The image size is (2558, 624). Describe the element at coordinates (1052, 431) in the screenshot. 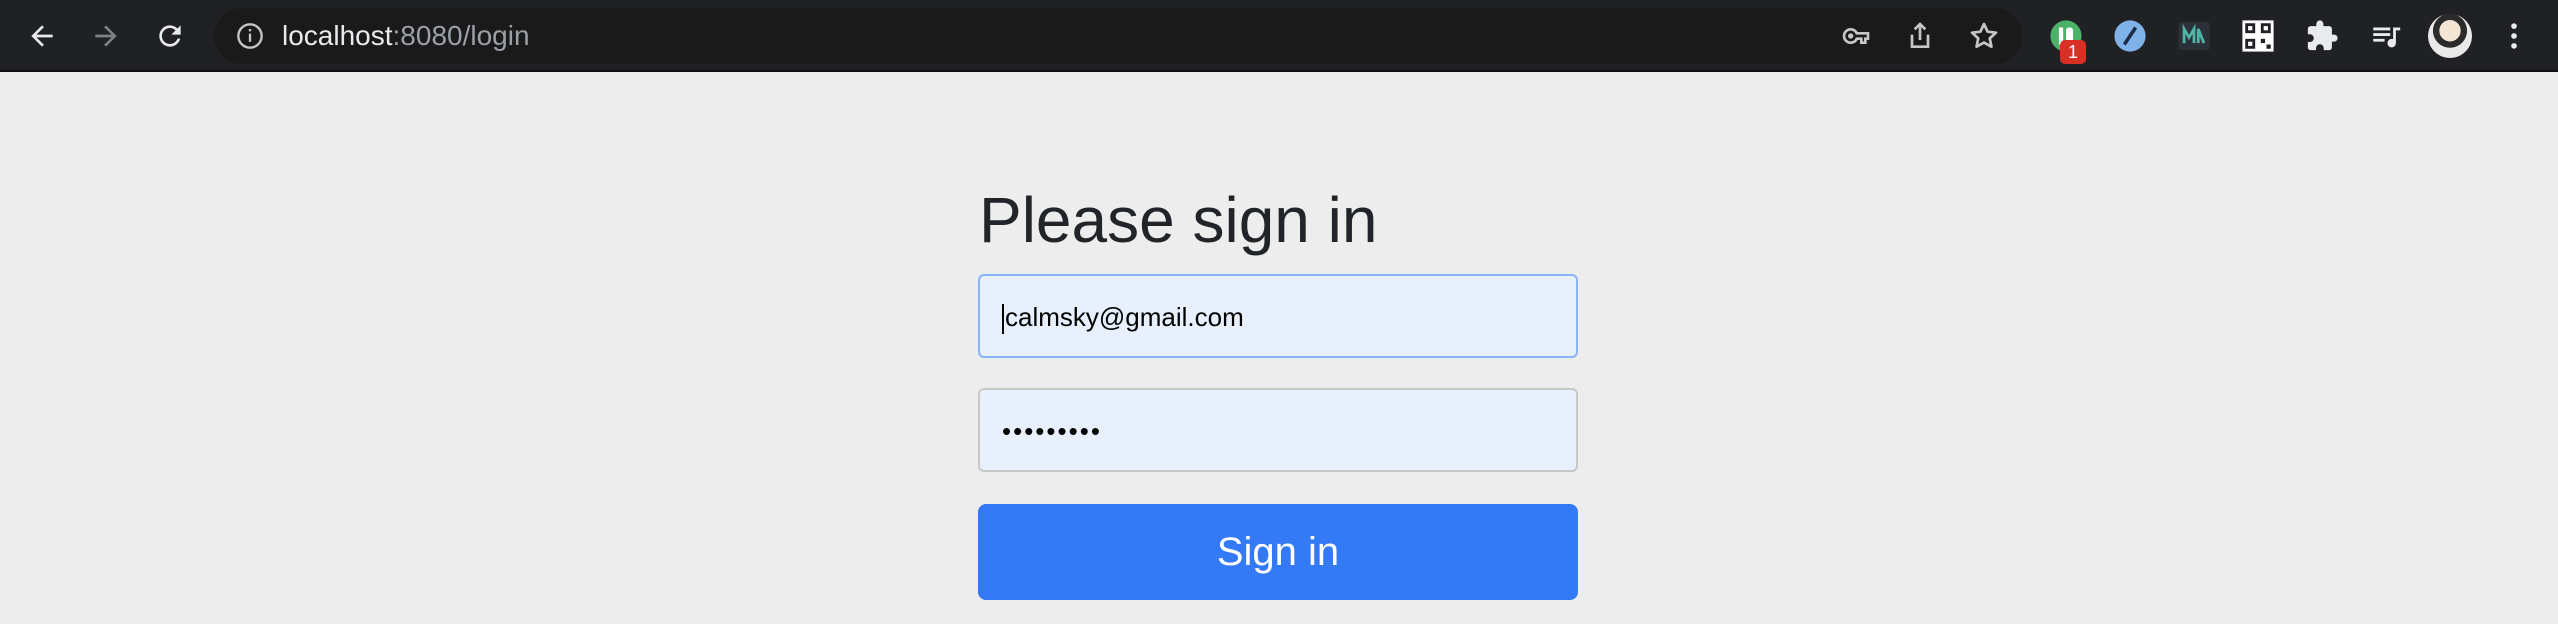

I see `password-value: •••••••••` at that location.